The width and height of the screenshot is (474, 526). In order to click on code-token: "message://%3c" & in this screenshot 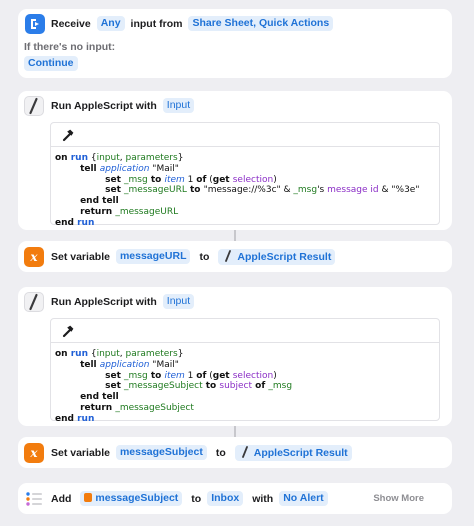, I will do `click(248, 190)`.